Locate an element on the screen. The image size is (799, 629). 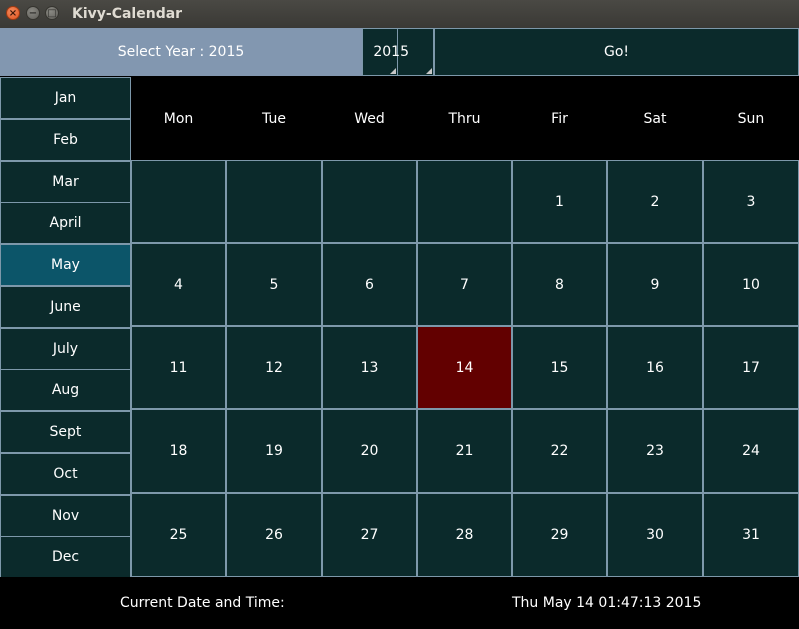
close-icon: × is located at coordinates (13, 13).